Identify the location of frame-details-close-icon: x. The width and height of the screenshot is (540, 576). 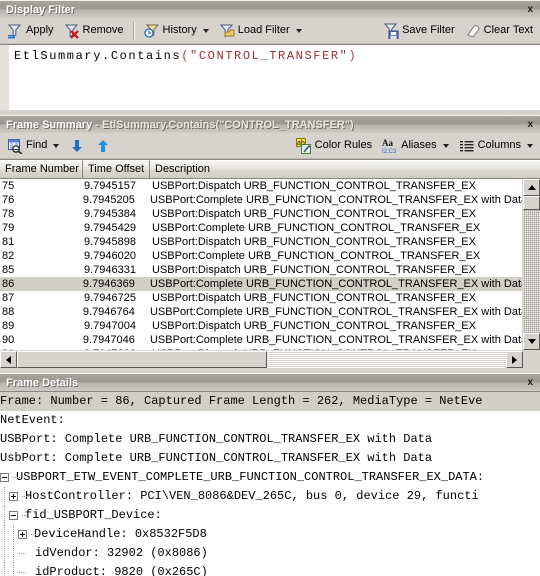
(530, 382).